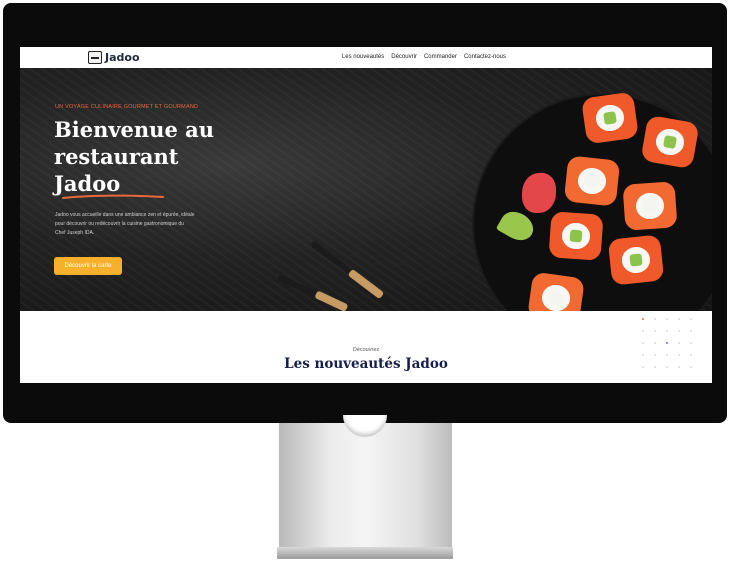 The width and height of the screenshot is (730, 563). What do you see at coordinates (363, 57) in the screenshot?
I see `nav-link-nouveautes: Les nouveautés` at bounding box center [363, 57].